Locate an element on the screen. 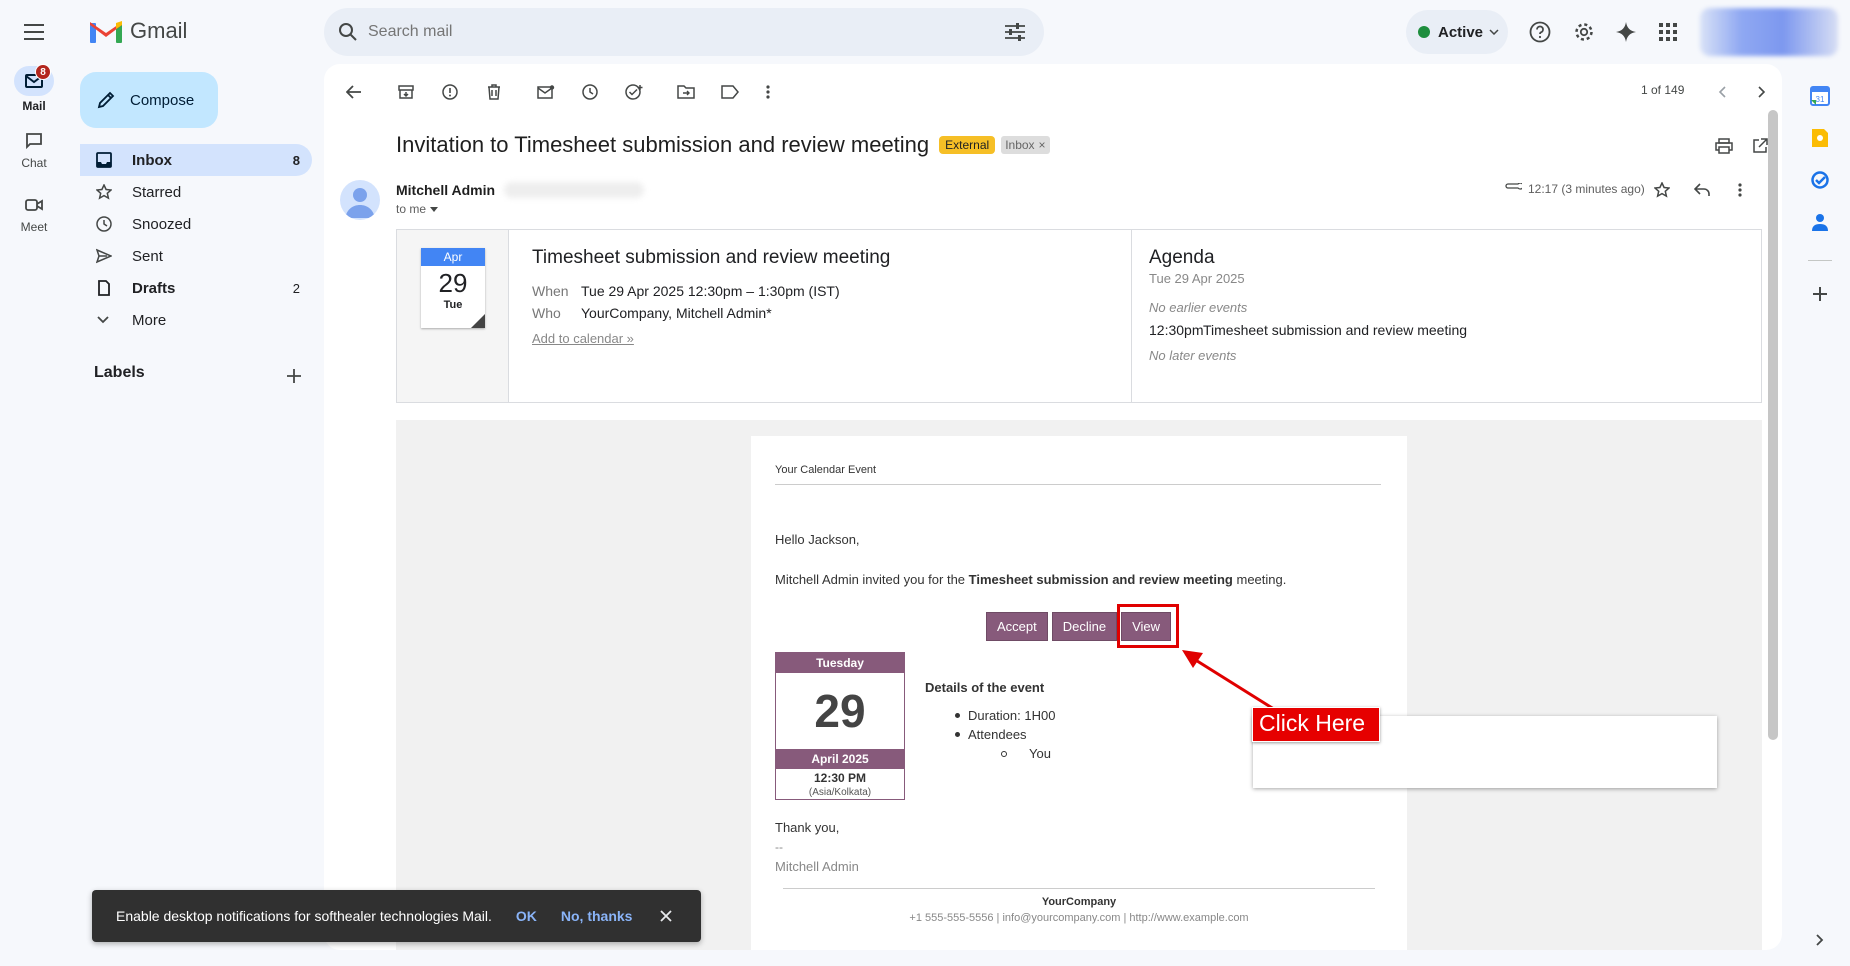 The image size is (1850, 966). snooze-button is located at coordinates (590, 92).